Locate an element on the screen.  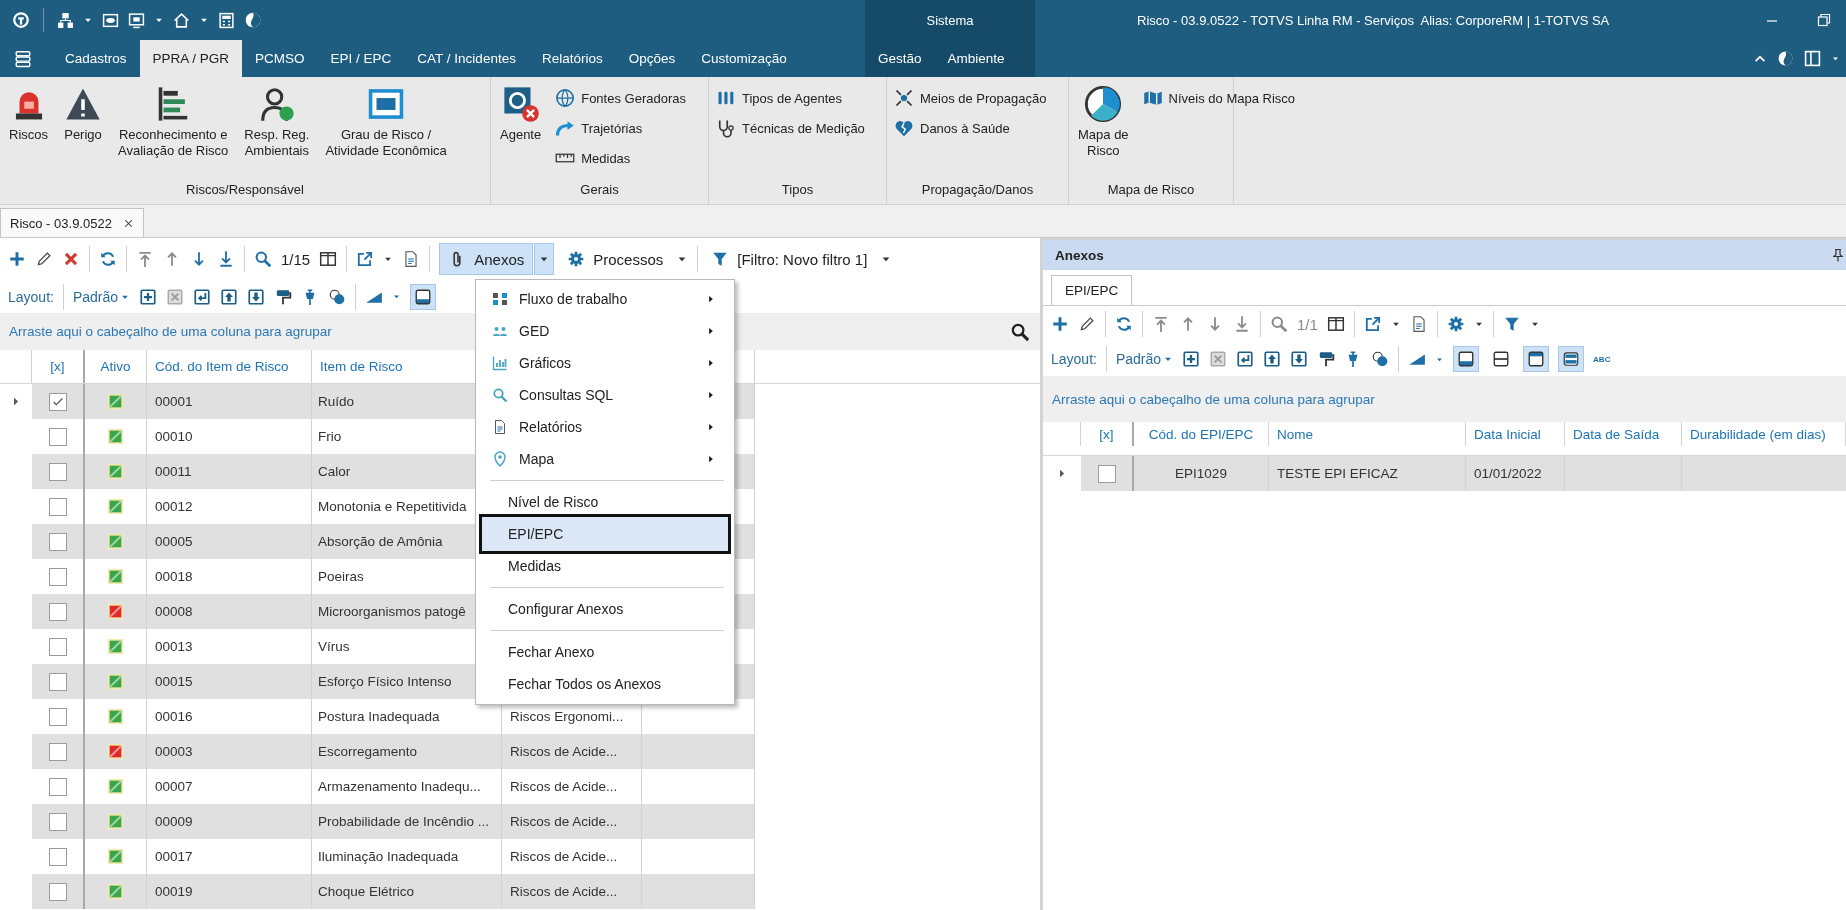
pin-icon is located at coordinates (1838, 255).